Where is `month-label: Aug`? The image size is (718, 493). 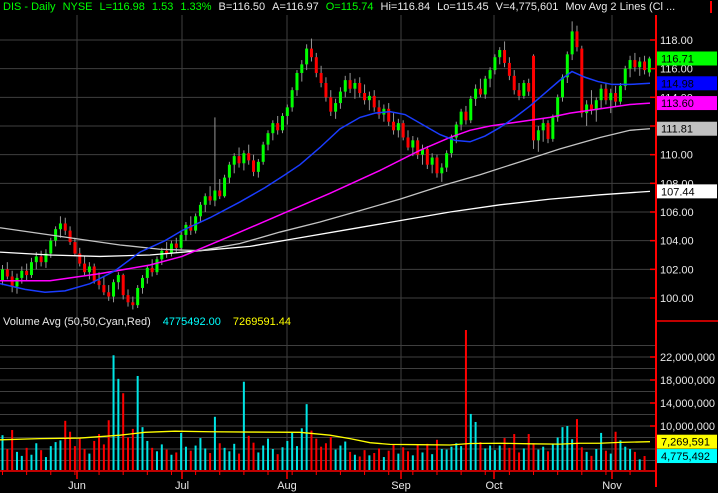
month-label: Aug is located at coordinates (287, 486).